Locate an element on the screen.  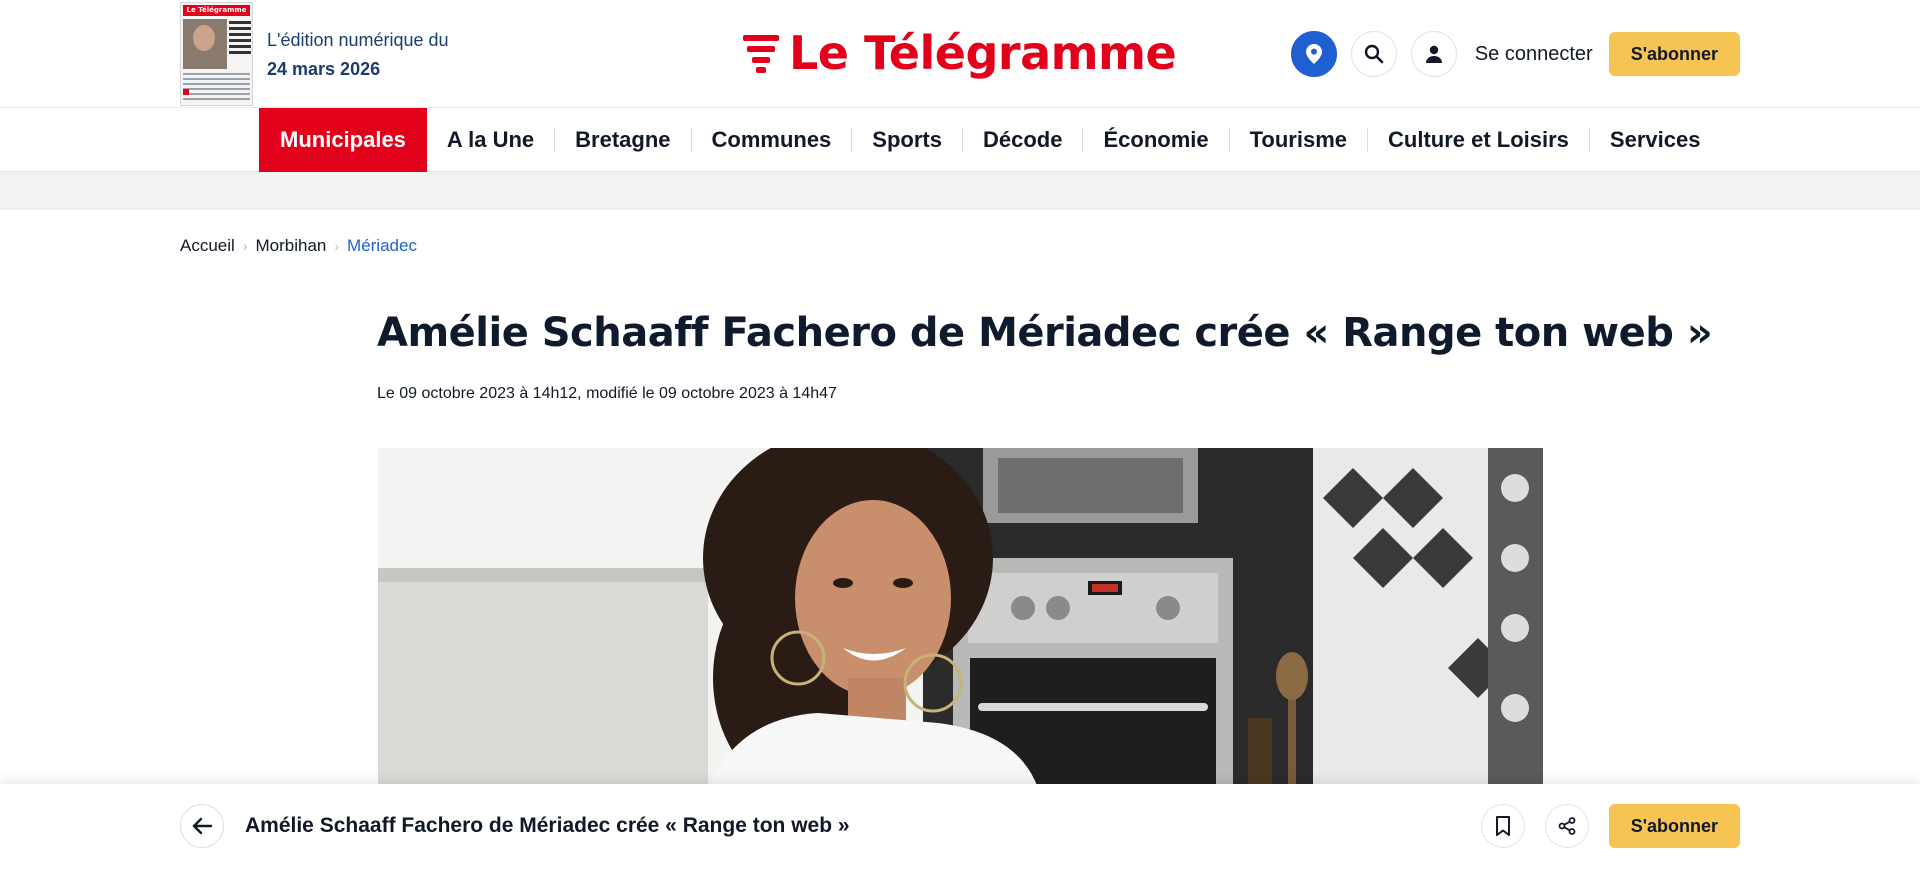
nav-item-services: Services is located at coordinates (1654, 140).